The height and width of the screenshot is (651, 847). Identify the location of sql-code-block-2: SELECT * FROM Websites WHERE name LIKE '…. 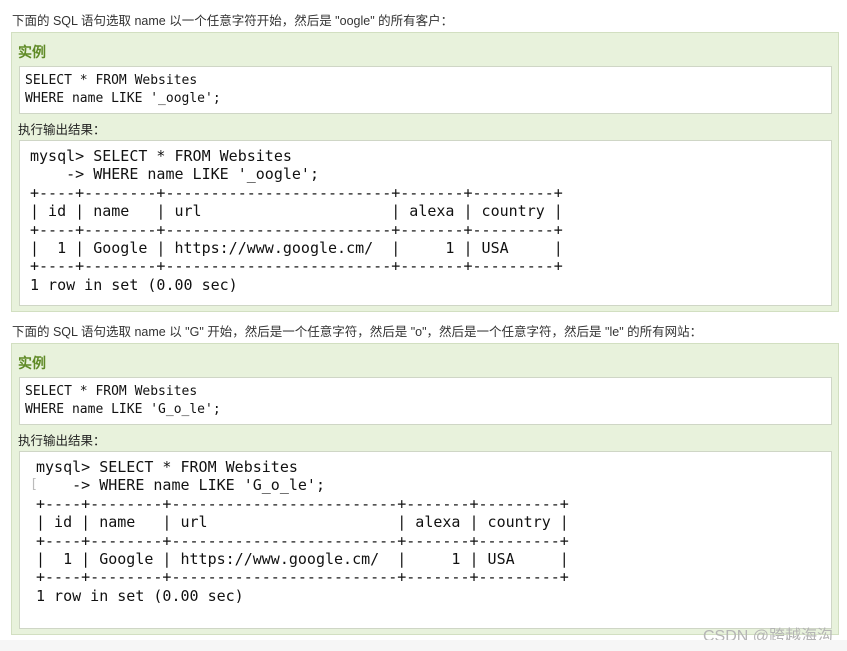
(425, 401).